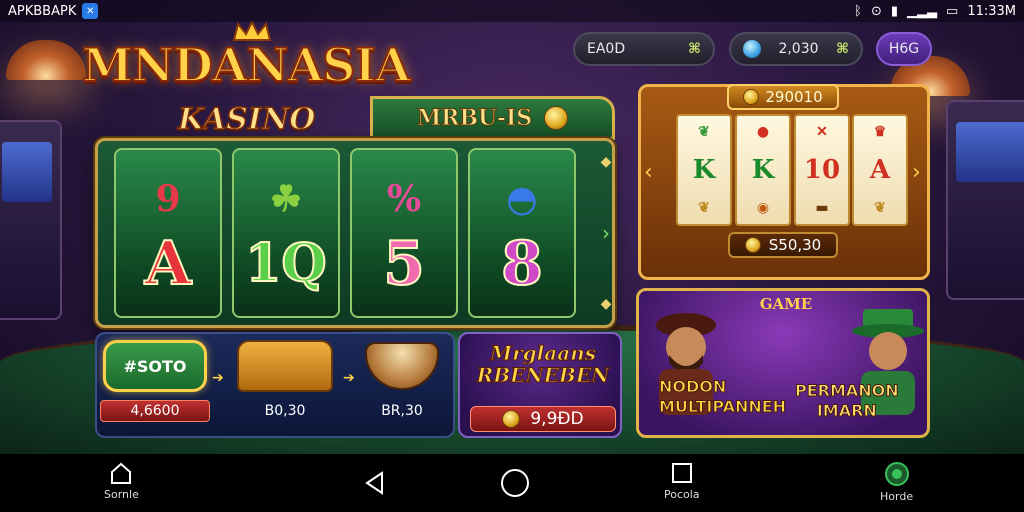 This screenshot has width=1024, height=512. Describe the element at coordinates (858, 11) in the screenshot. I see `bluetooth-icon: ᛒ` at that location.